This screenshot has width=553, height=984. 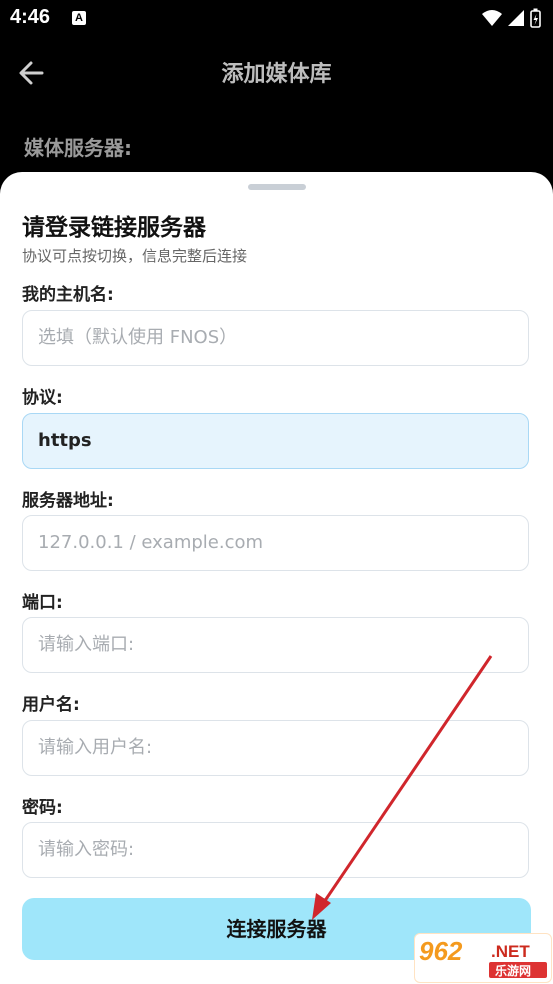 I want to click on username-input: 请输入用户名:, so click(x=275, y=748).